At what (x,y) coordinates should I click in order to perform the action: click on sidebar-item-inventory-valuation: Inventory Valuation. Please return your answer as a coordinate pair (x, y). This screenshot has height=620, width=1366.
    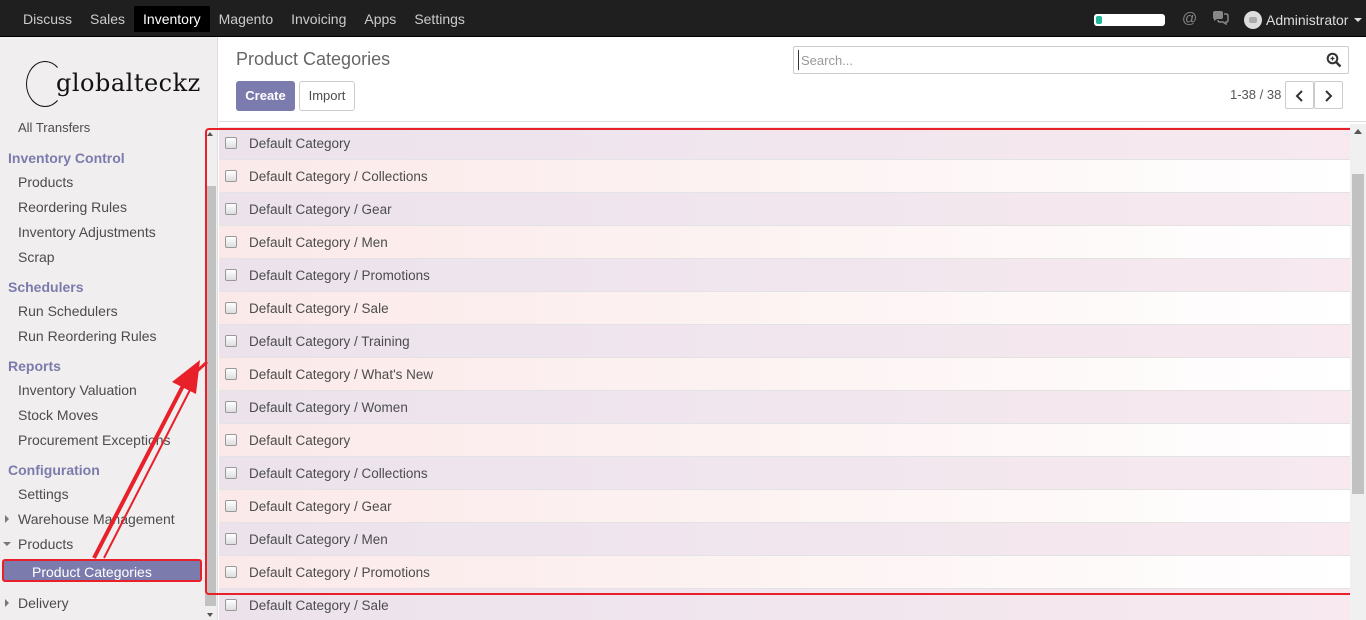
    Looking at the image, I should click on (77, 390).